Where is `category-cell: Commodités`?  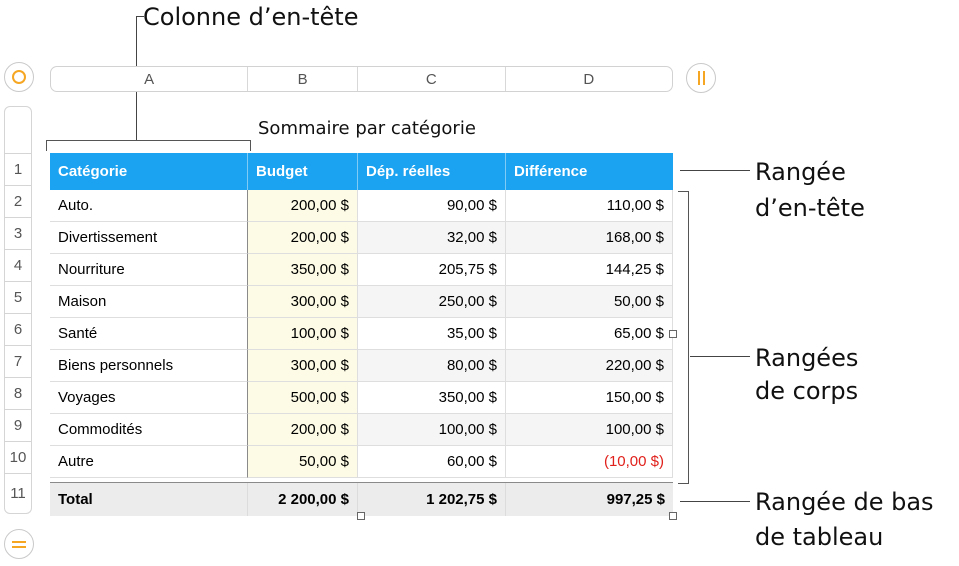 category-cell: Commodités is located at coordinates (149, 430).